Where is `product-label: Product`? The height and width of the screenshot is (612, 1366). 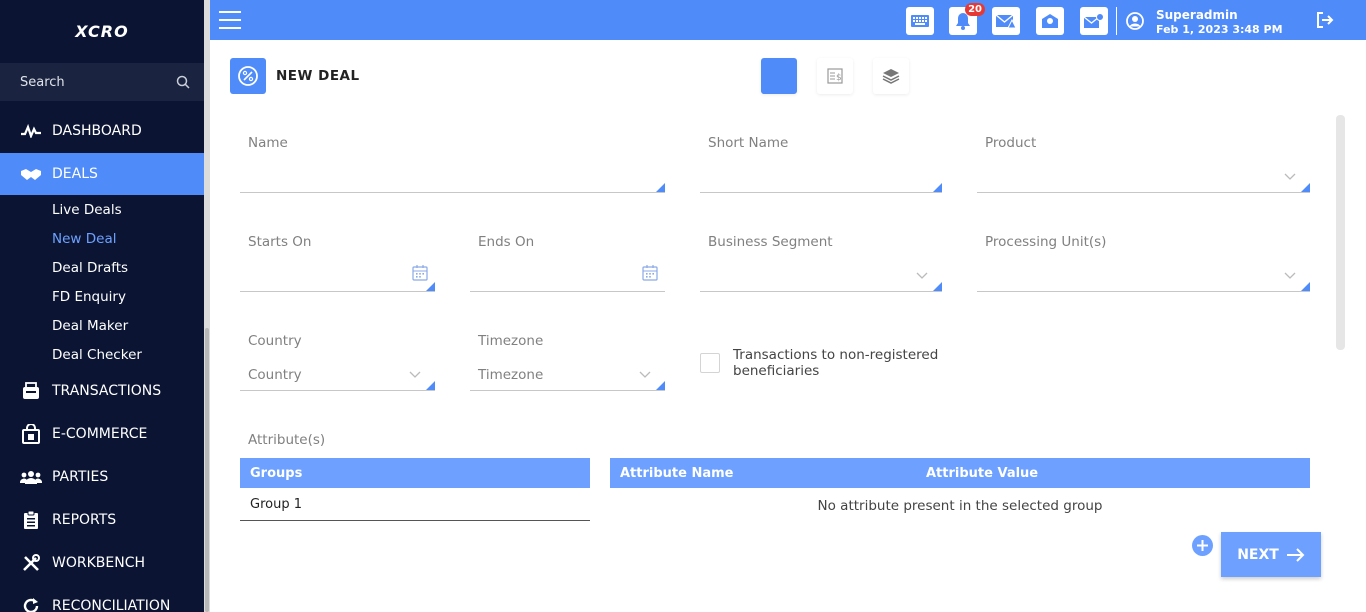
product-label: Product is located at coordinates (1011, 143).